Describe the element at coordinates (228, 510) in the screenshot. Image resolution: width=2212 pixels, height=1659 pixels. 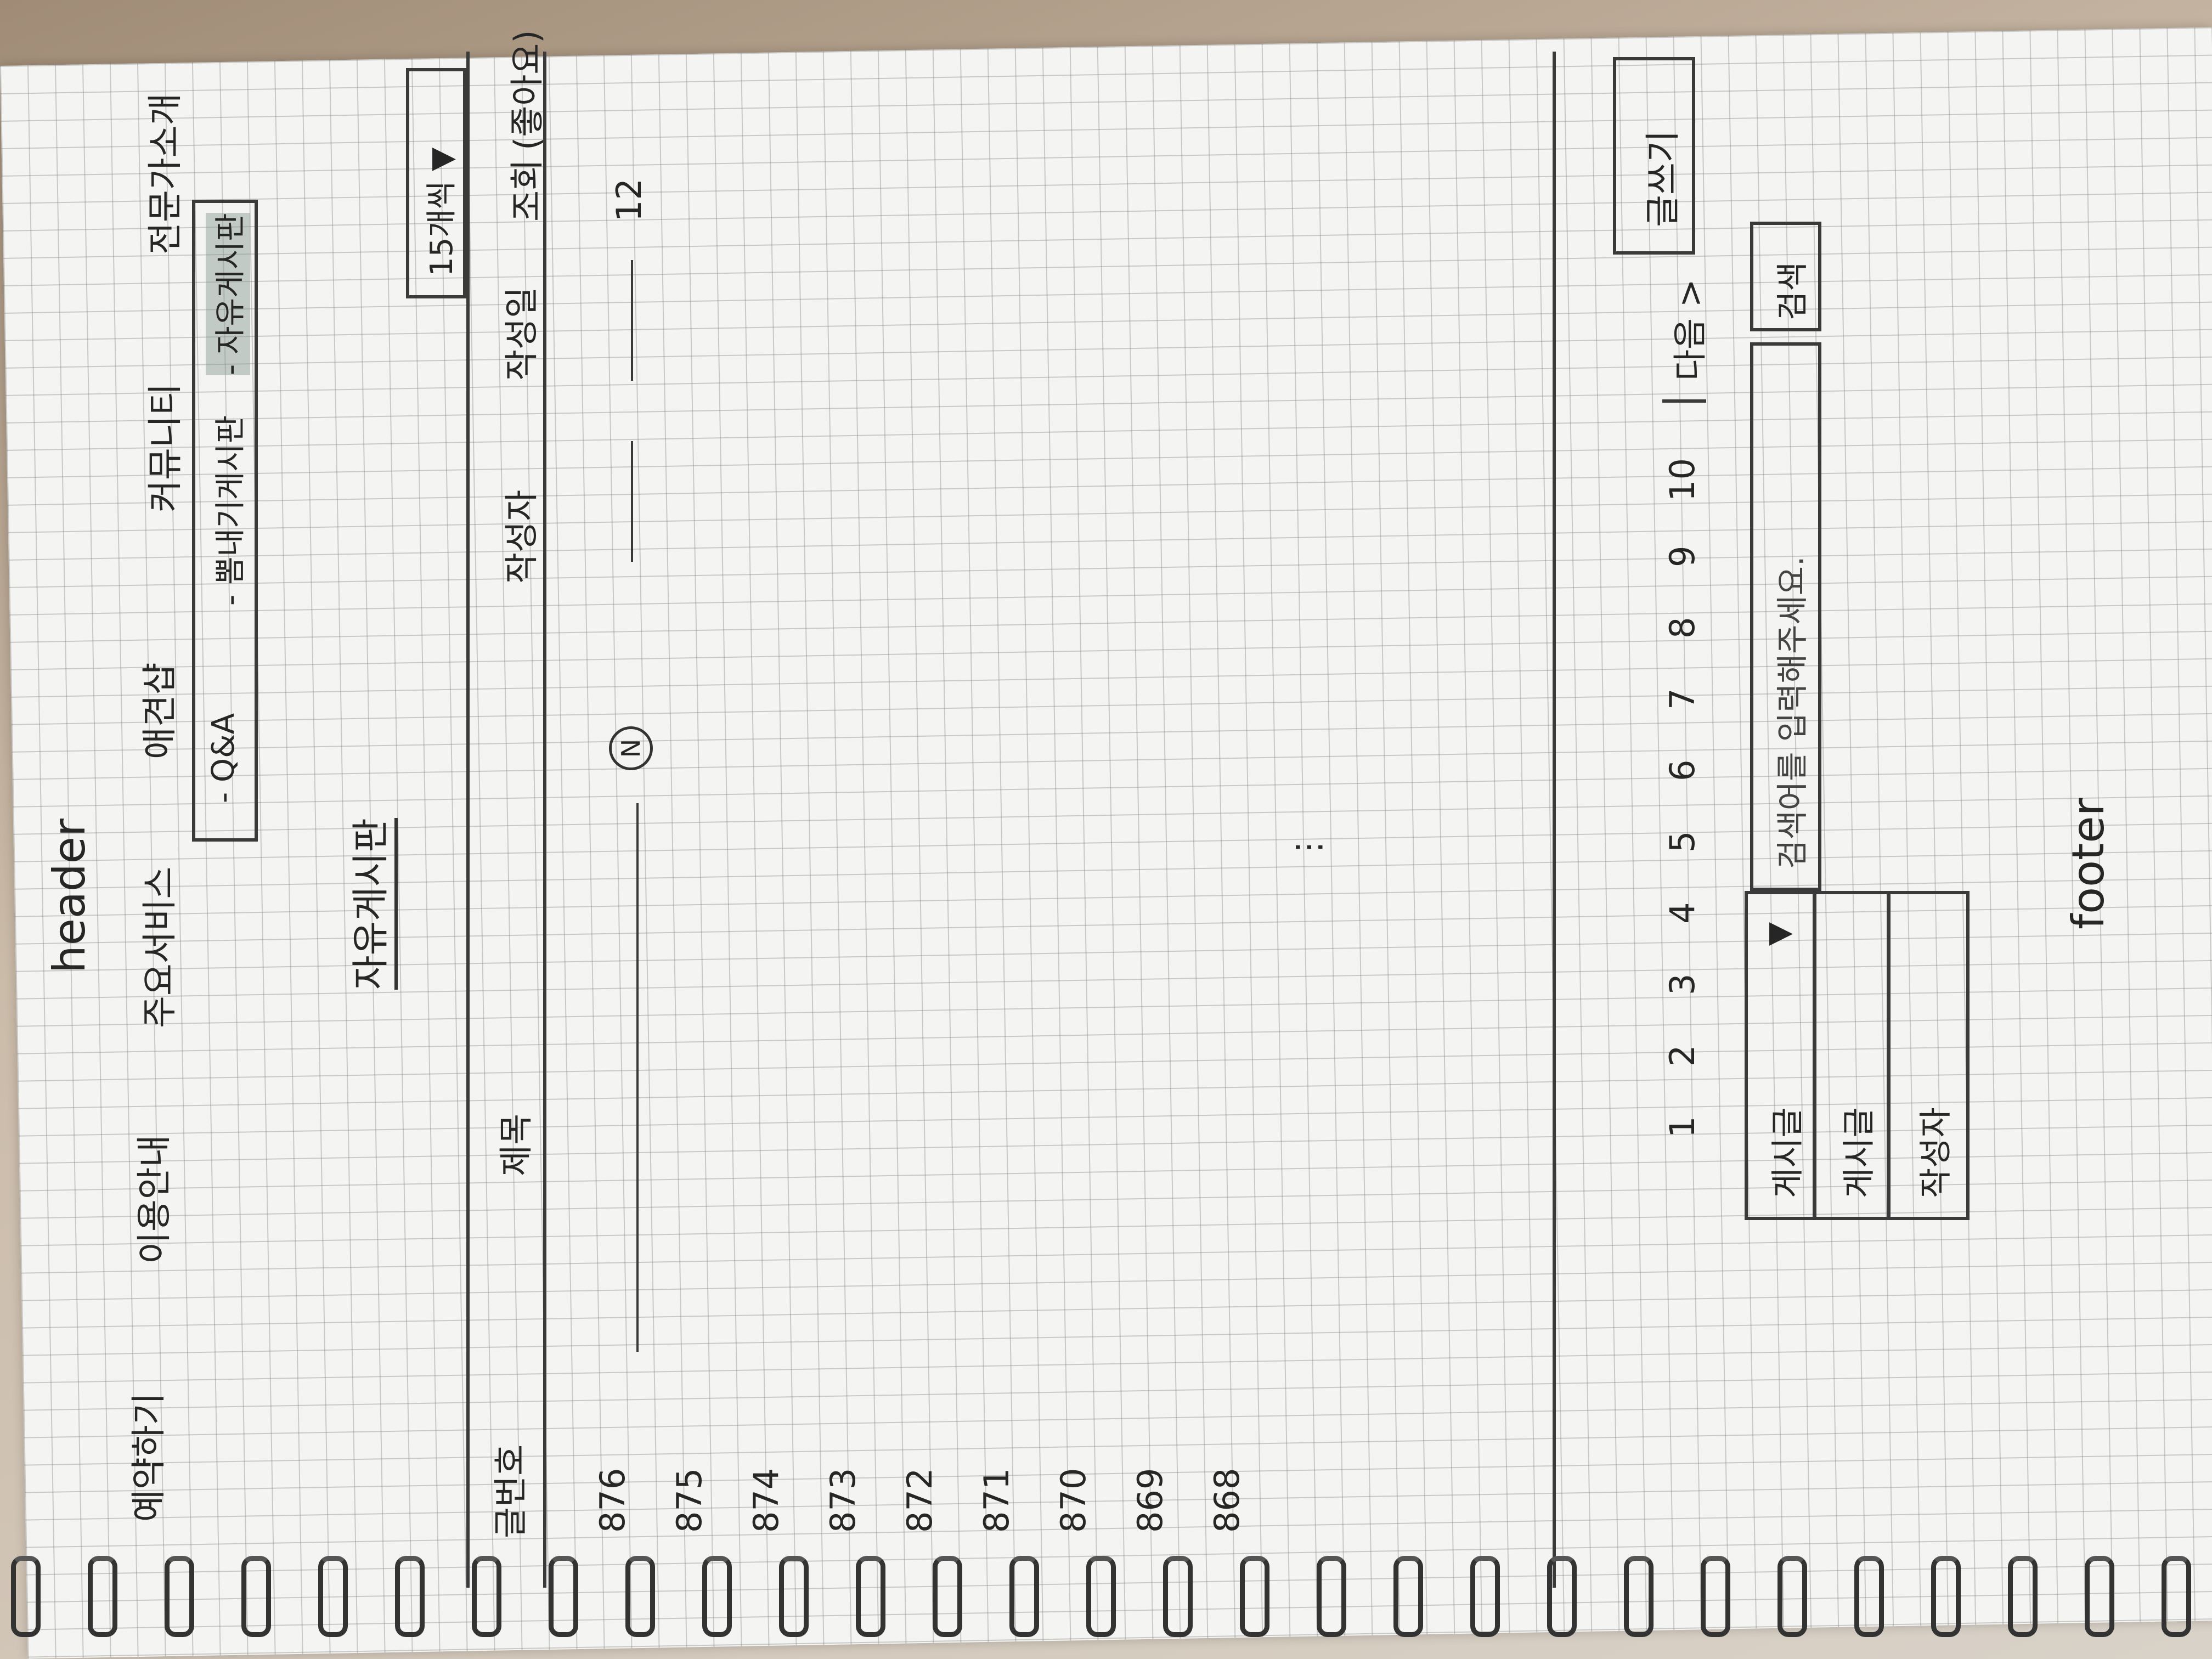
I see `dropdown-item-showoff-board: - 뽐내기게시판` at that location.